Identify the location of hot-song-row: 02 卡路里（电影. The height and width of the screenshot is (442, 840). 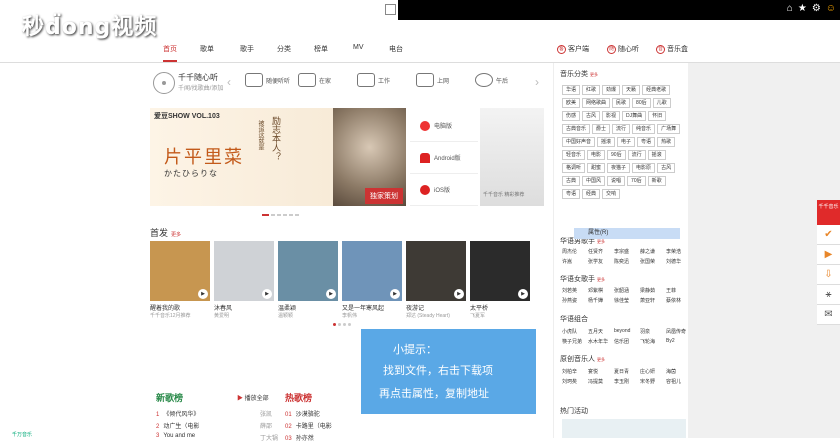
(308, 425).